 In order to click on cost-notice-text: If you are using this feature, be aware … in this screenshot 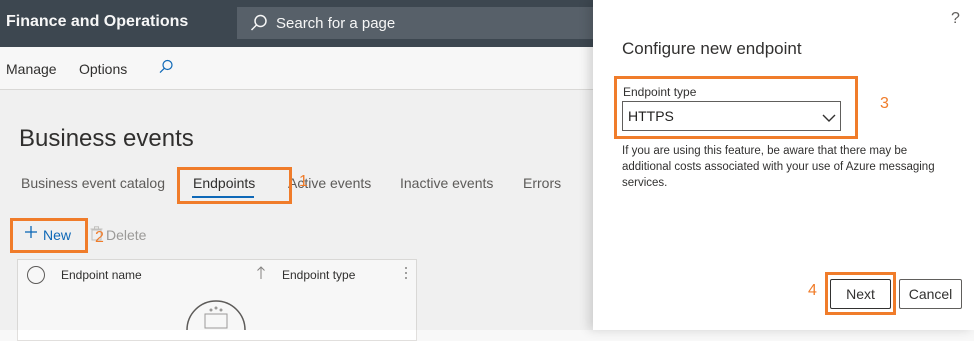, I will do `click(778, 167)`.